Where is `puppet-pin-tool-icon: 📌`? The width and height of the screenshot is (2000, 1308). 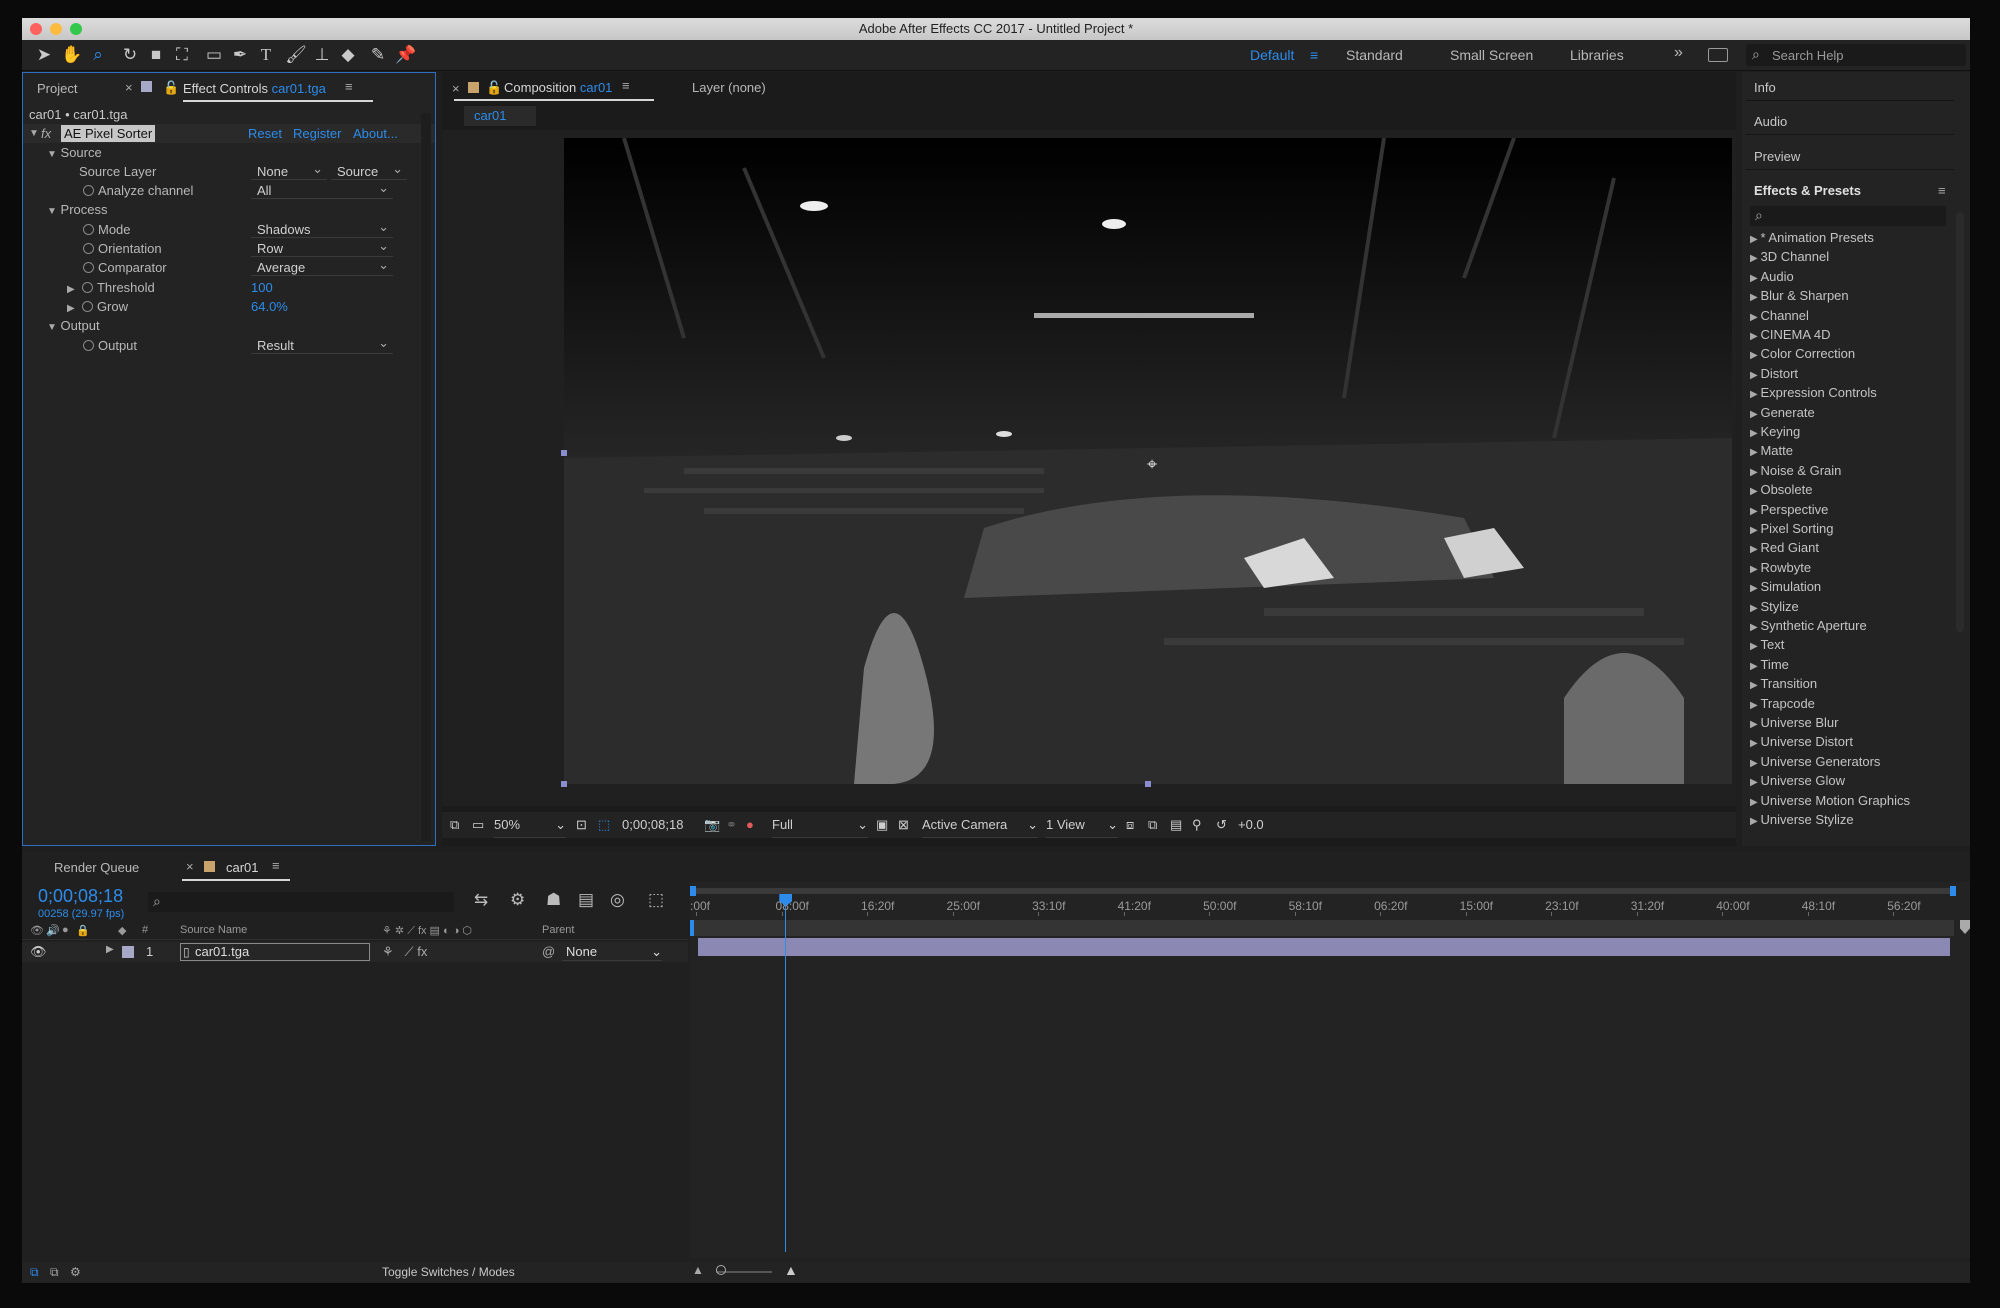 puppet-pin-tool-icon: 📌 is located at coordinates (406, 55).